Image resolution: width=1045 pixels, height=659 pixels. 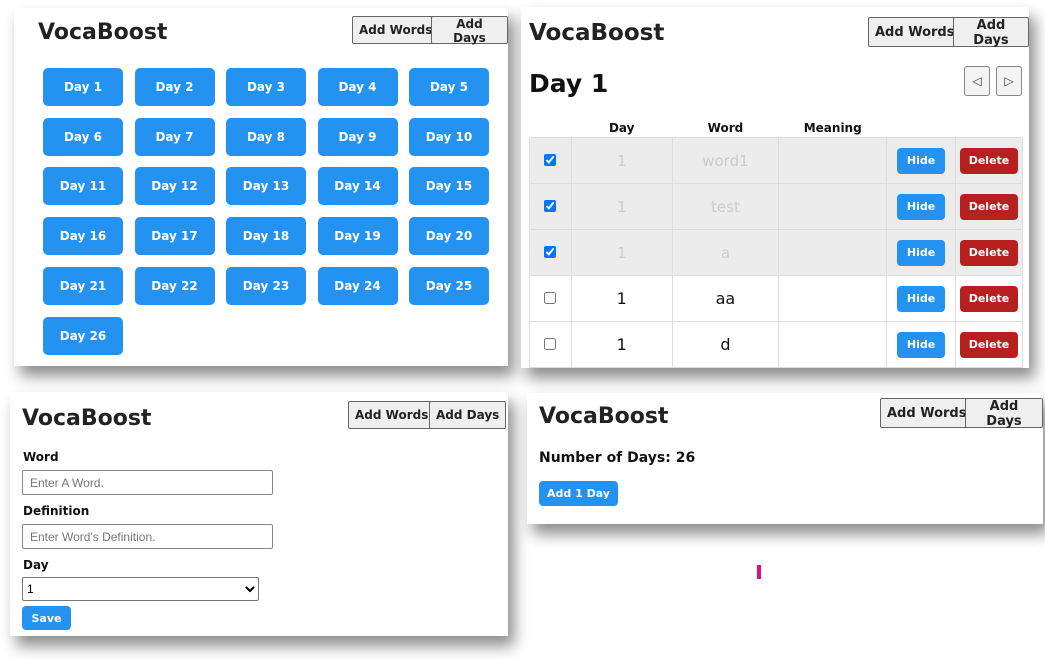 I want to click on definition-input, so click(x=147, y=536).